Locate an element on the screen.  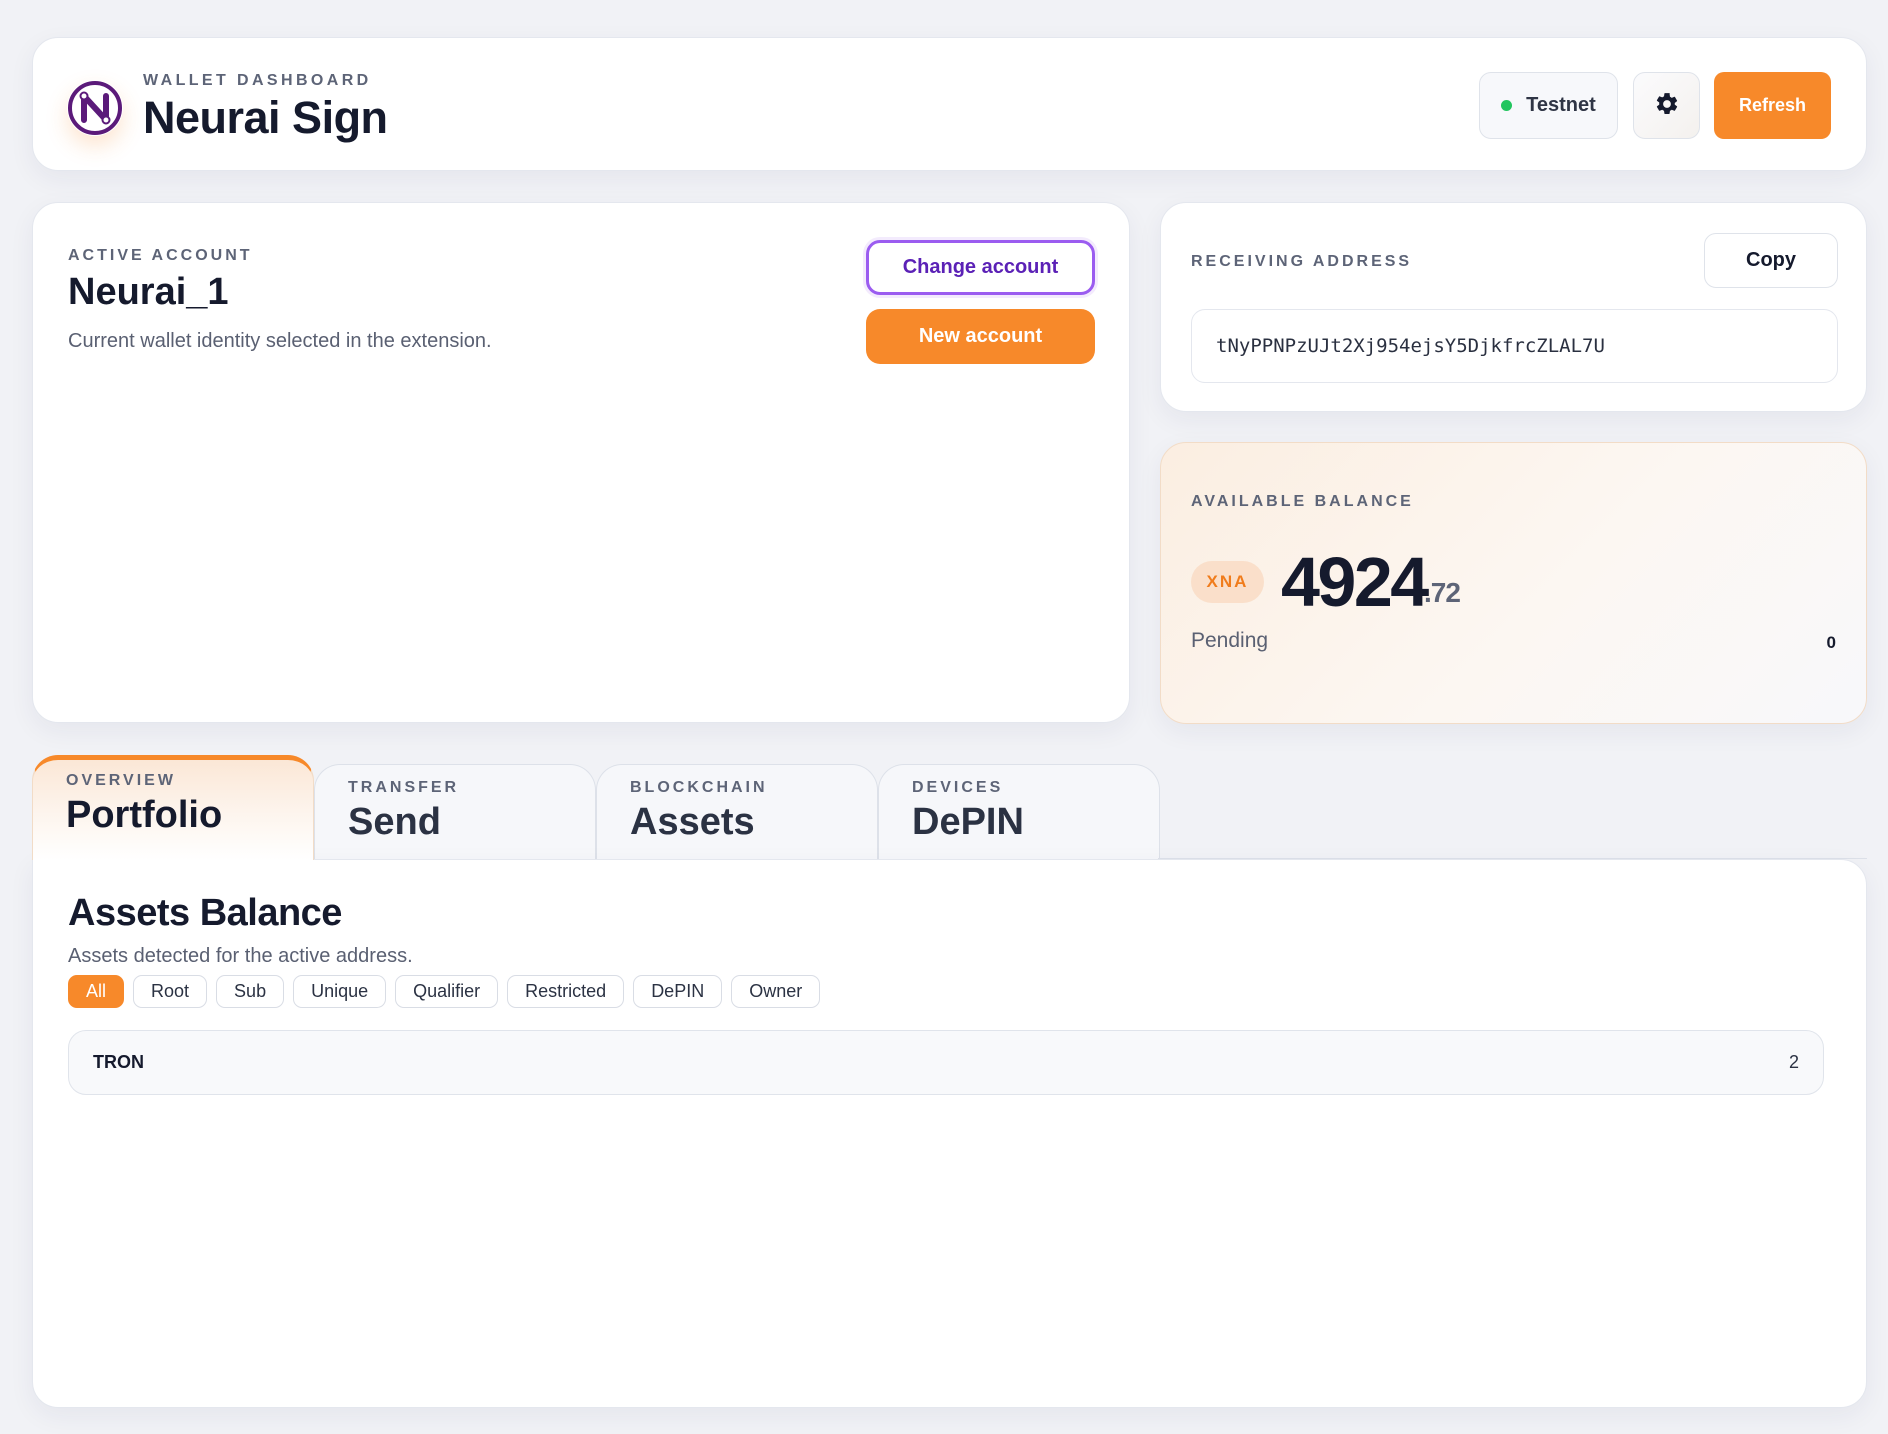
assets-title: Assets Balance is located at coordinates (205, 913).